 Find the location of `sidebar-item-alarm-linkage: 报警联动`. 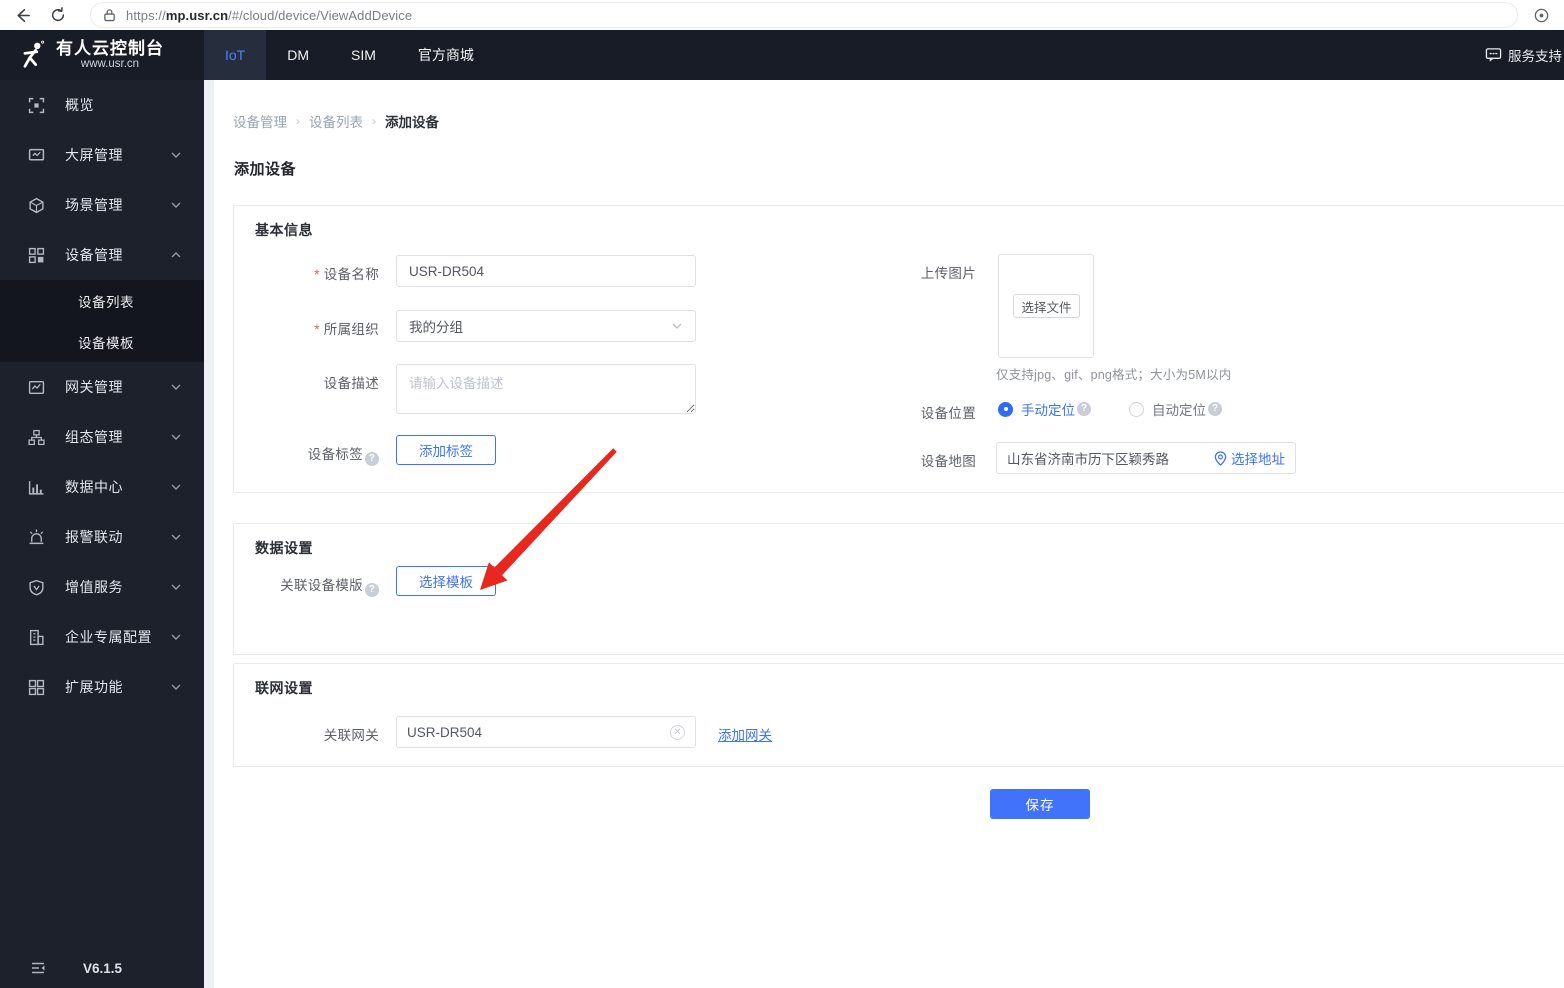

sidebar-item-alarm-linkage: 报警联动 is located at coordinates (102, 537).